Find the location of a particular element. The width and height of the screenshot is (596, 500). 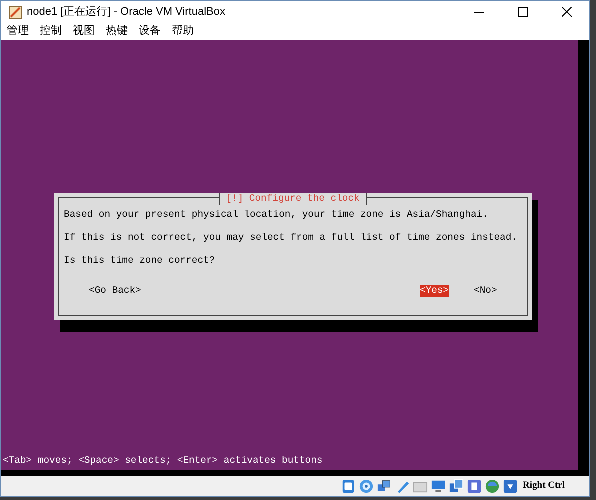

maximize-icon is located at coordinates (523, 12).